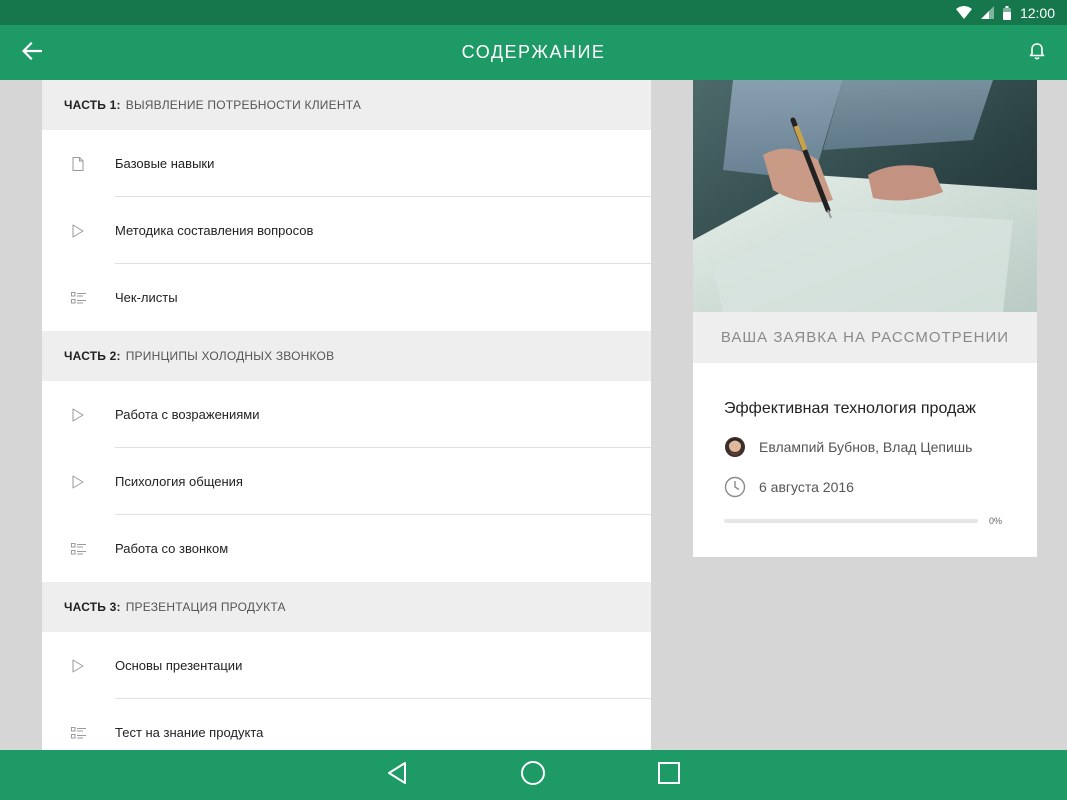  I want to click on nav-back-button, so click(397, 775).